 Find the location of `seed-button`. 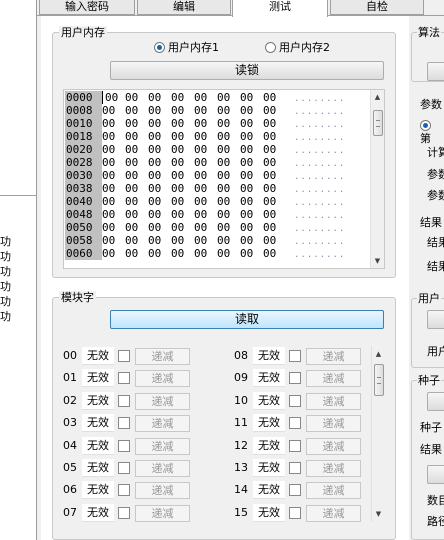

seed-button is located at coordinates (435, 401).